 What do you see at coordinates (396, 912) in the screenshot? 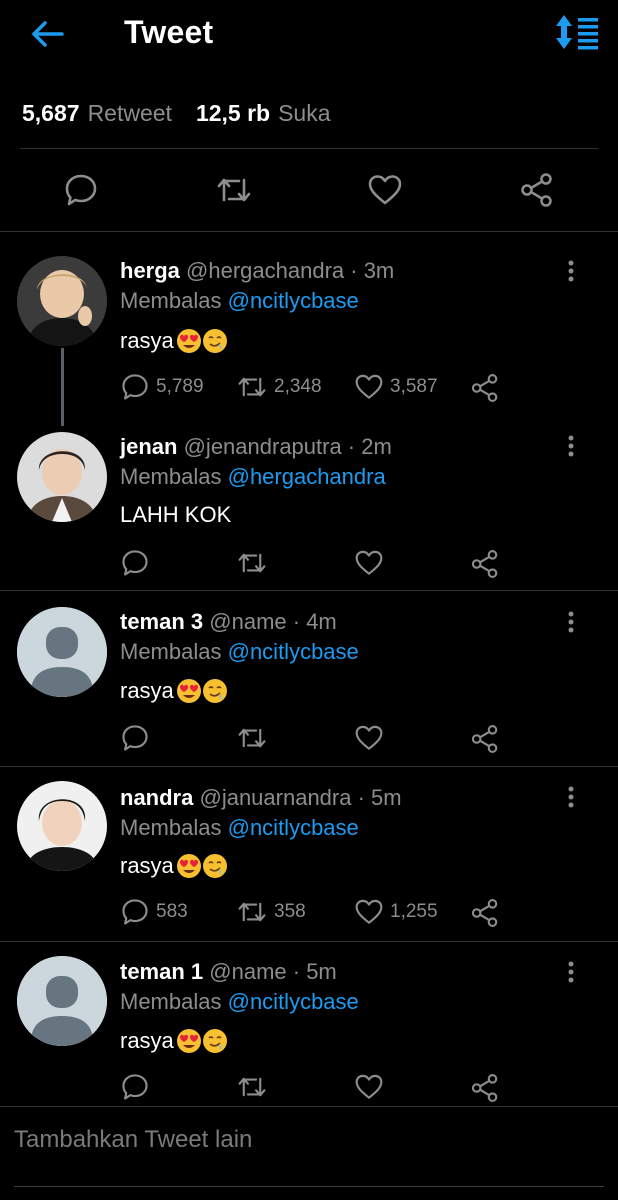
I see `like-action: 1,255` at bounding box center [396, 912].